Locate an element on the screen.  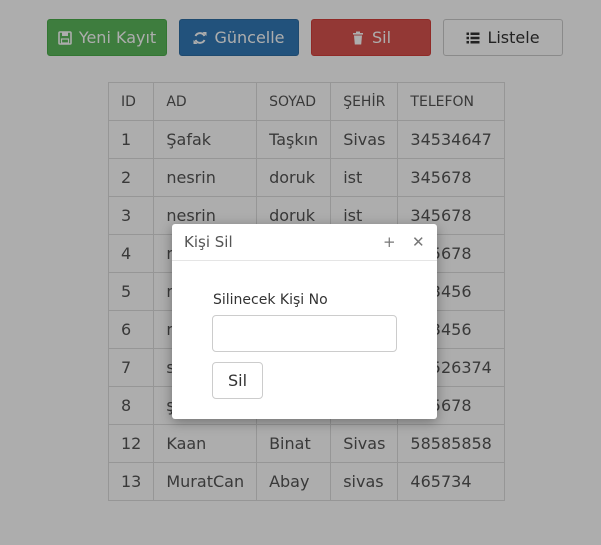
dialog-header: Kişi Sil + ✕ is located at coordinates (304, 242).